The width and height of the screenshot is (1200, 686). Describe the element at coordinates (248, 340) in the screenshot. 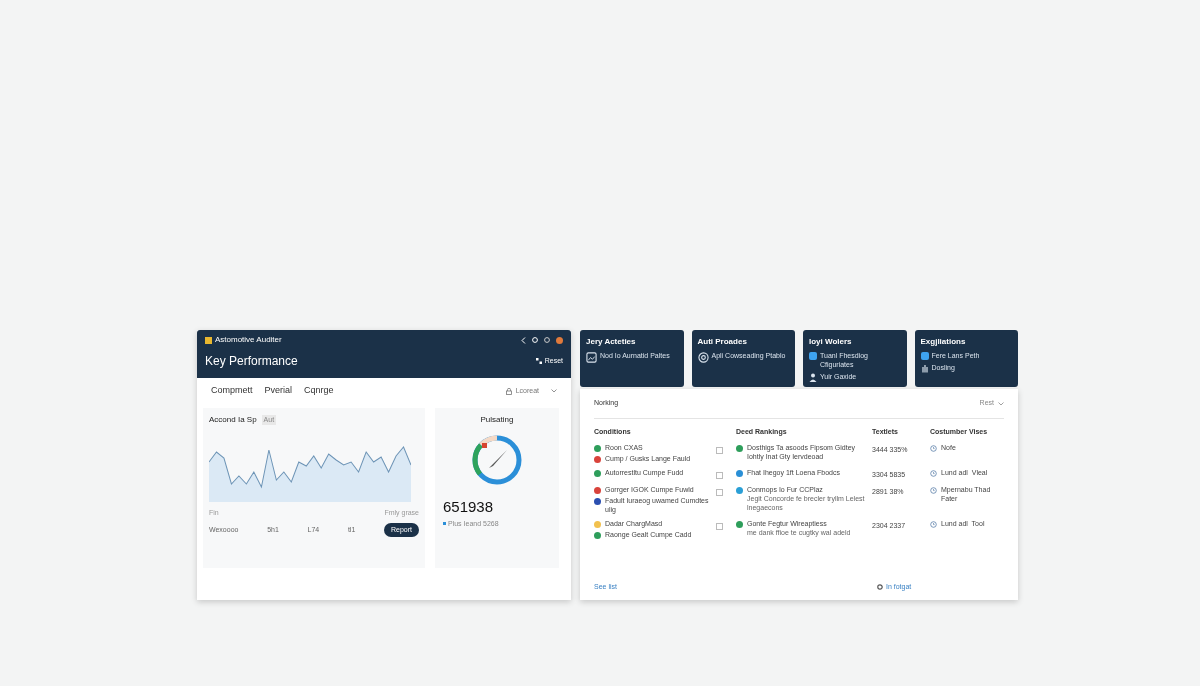

I see `app-name: Astomotive Auditer` at that location.